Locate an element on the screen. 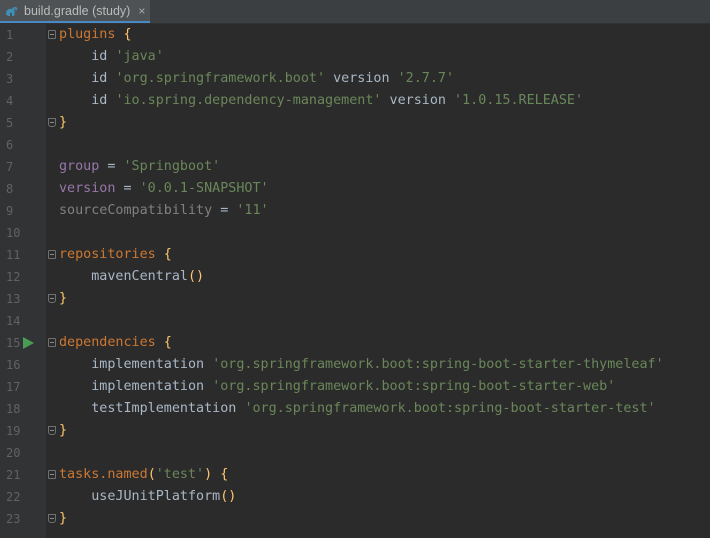  code-line: 23 } is located at coordinates (355, 519).